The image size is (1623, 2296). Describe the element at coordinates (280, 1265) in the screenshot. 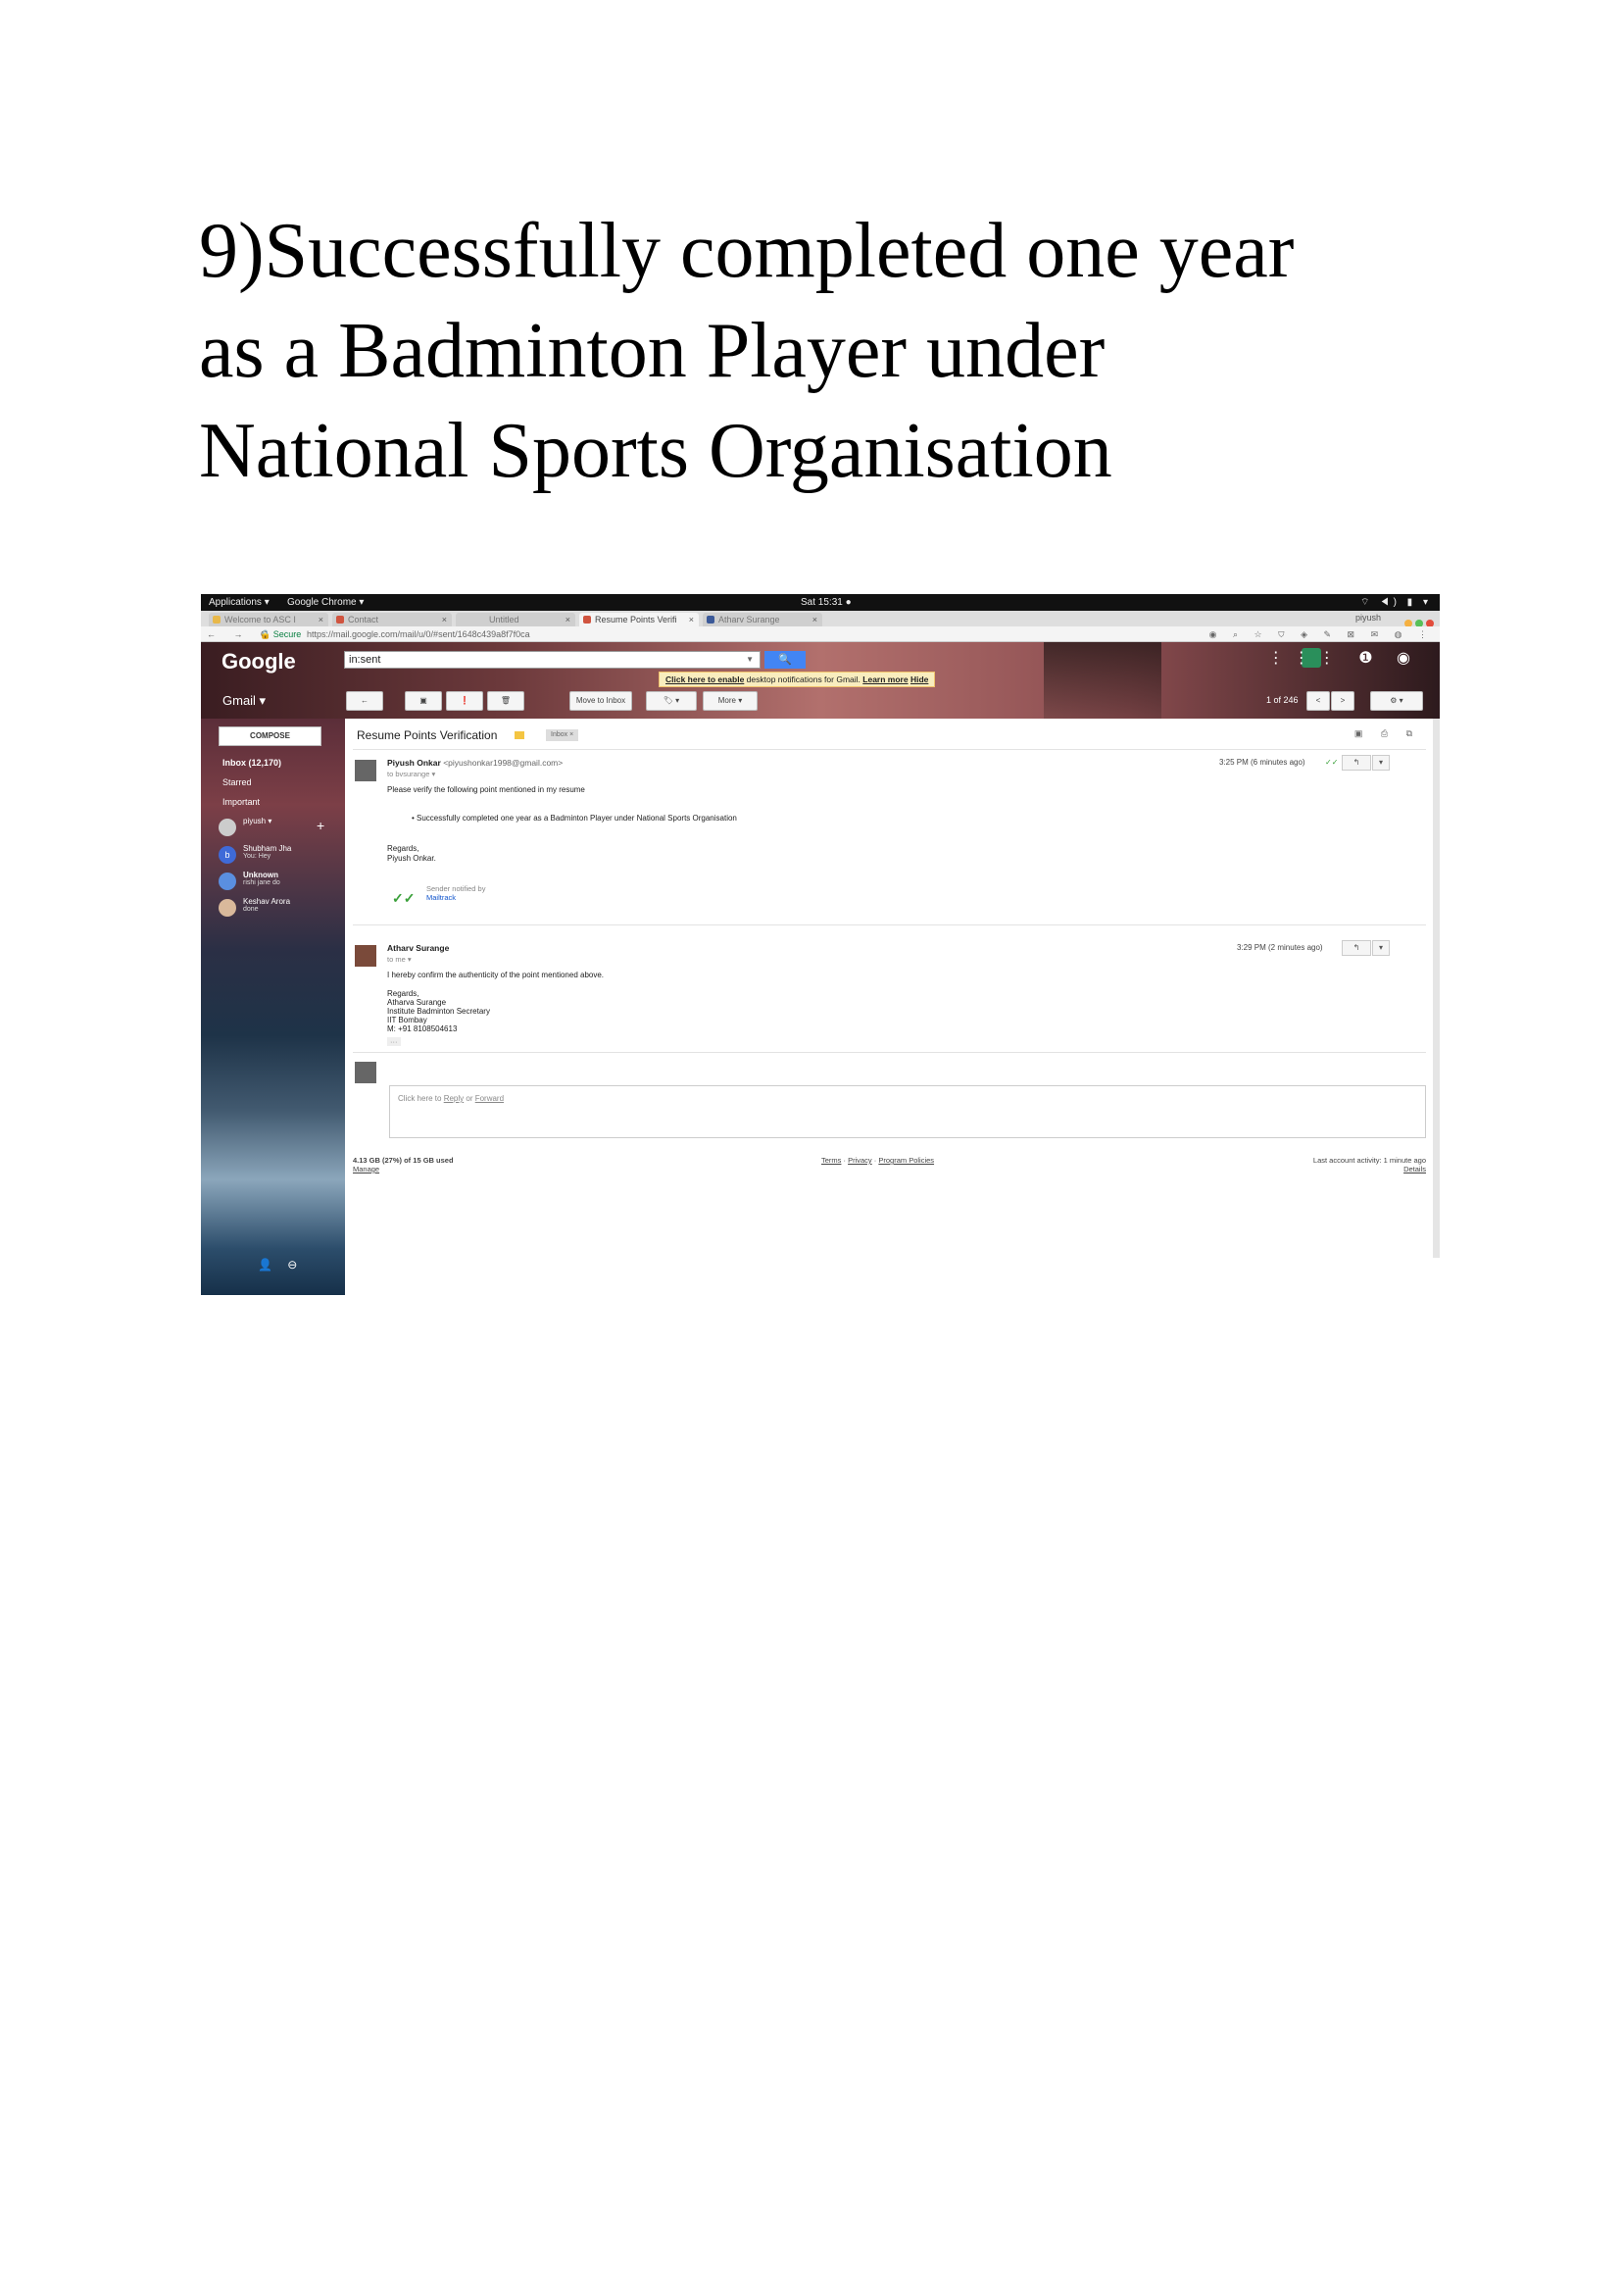

I see `hangouts-footer-icons: 👤 ⊖` at that location.